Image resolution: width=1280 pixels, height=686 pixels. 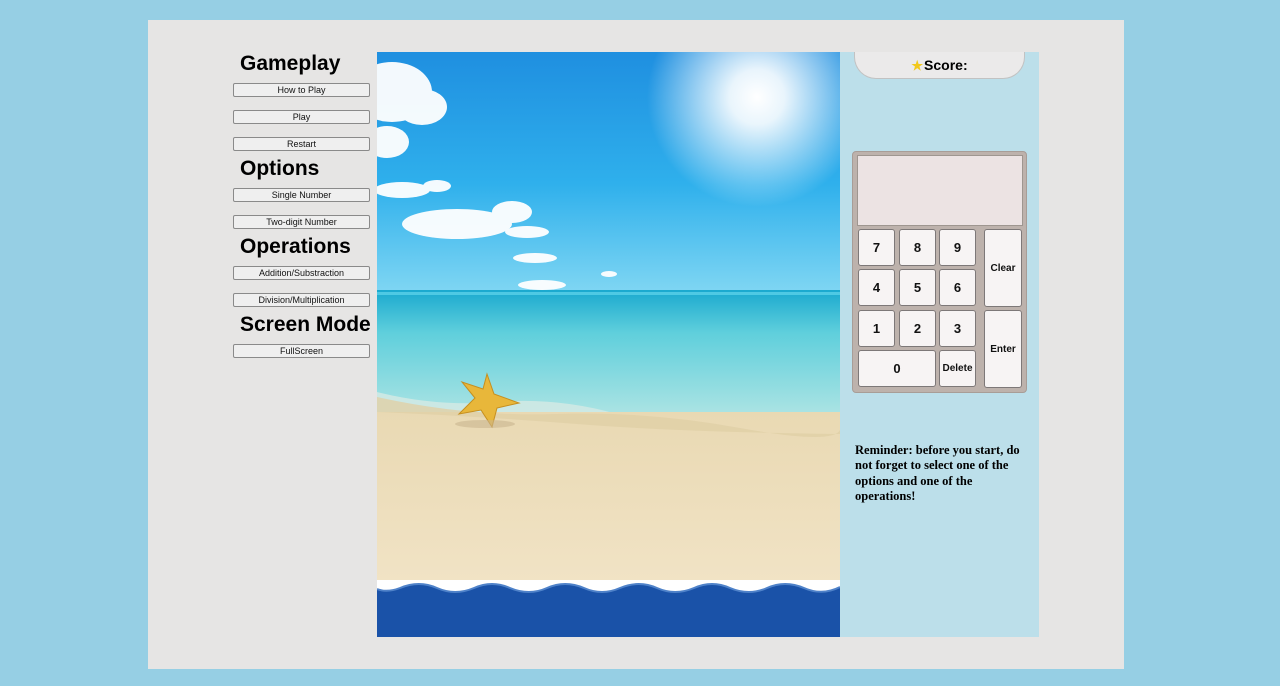 I want to click on key-5-button: 5, so click(x=917, y=287).